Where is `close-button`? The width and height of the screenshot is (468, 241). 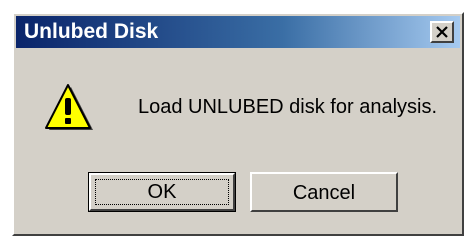 close-button is located at coordinates (442, 32).